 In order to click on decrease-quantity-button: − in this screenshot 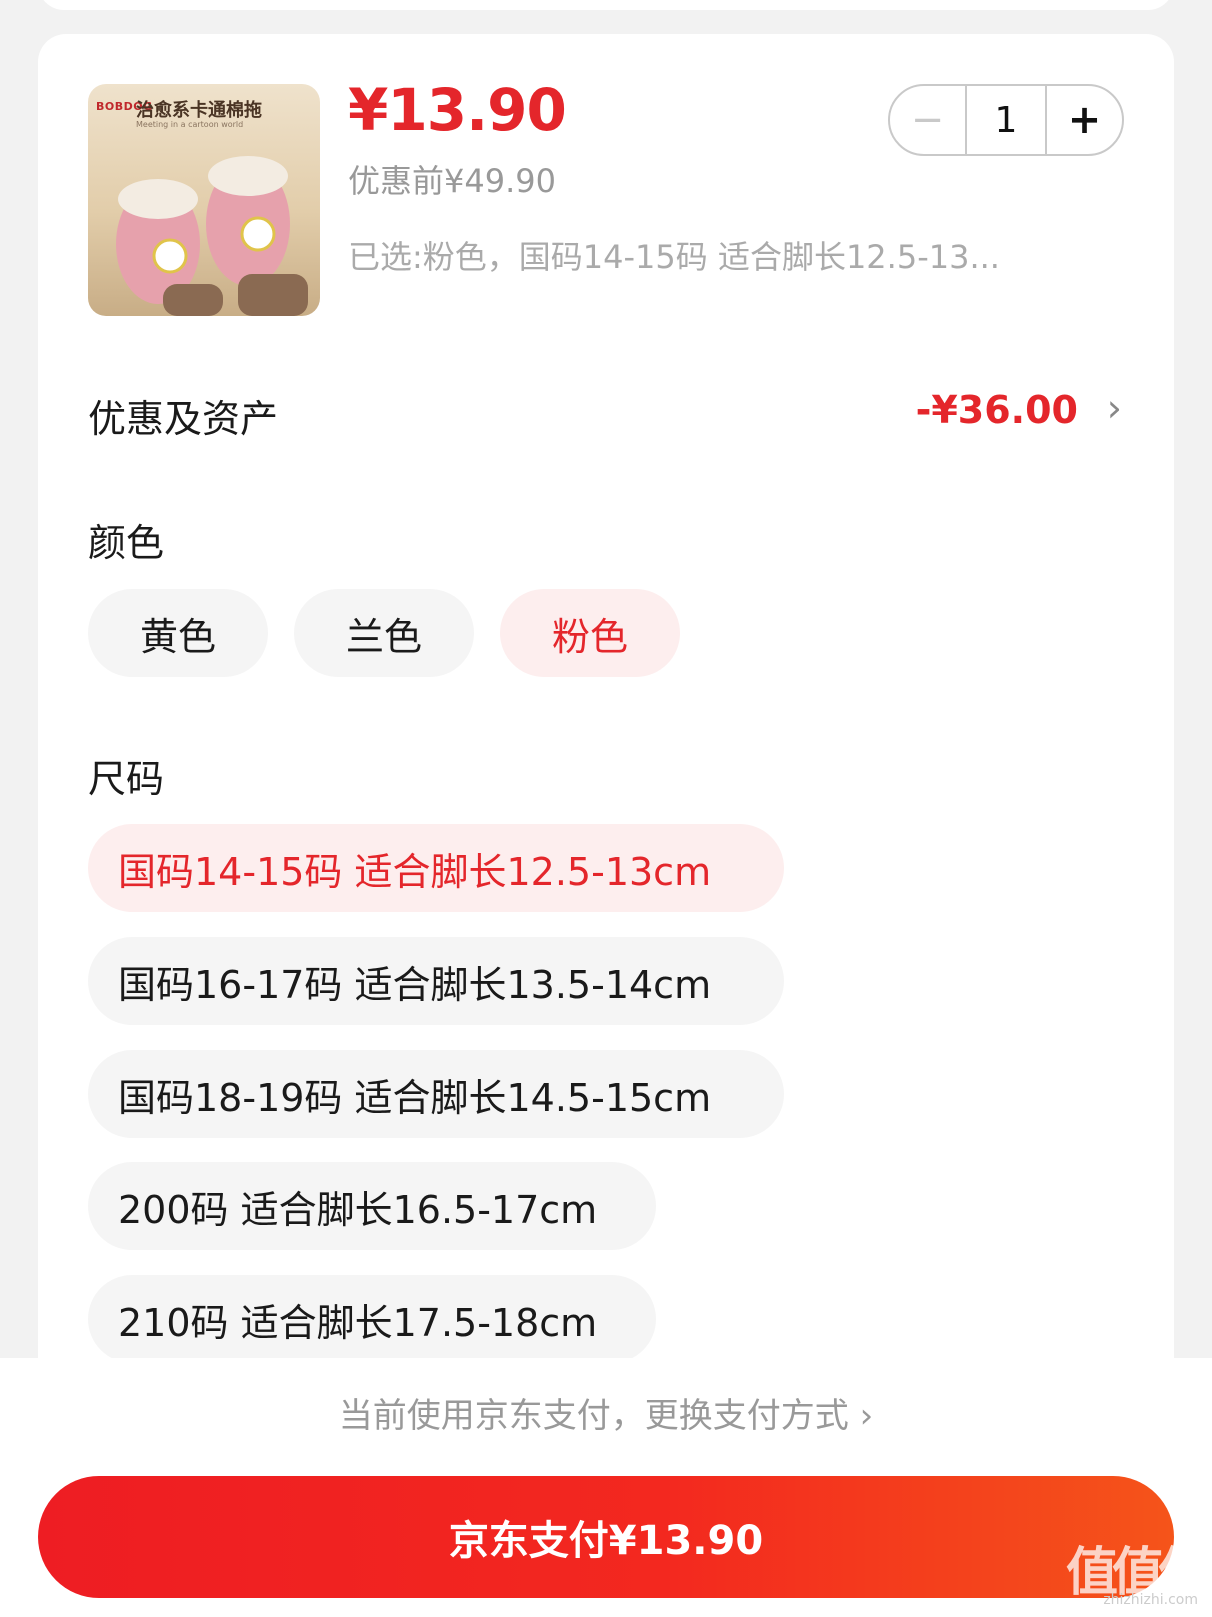, I will do `click(927, 120)`.